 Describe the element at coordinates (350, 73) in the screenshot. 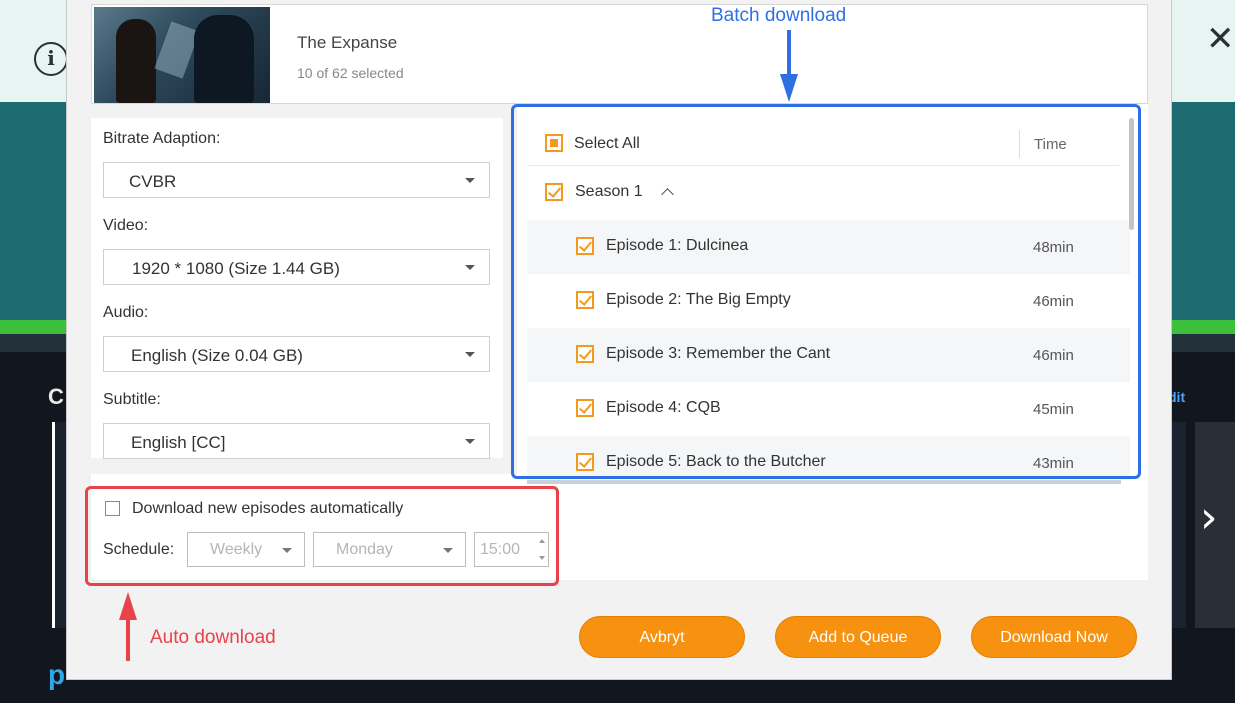

I see `selection-count: 10 of 62 selected` at that location.